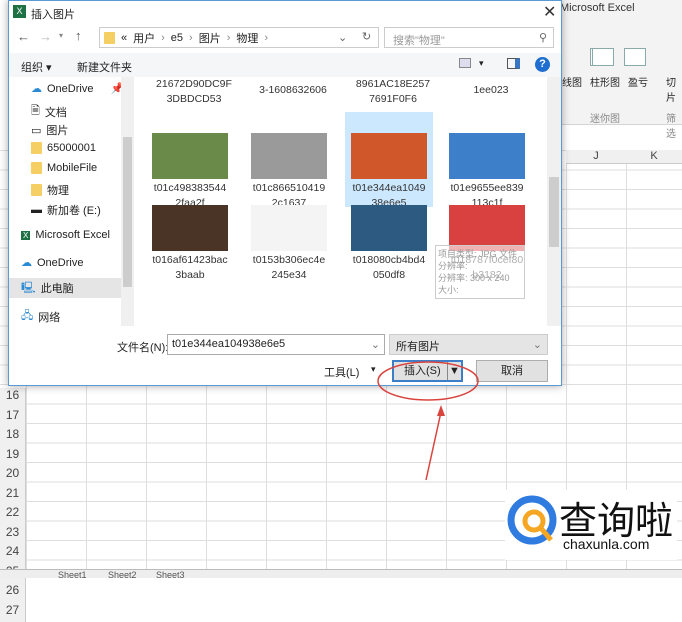 The height and width of the screenshot is (622, 682). Describe the element at coordinates (12, 612) in the screenshot. I see `row-header: 27` at that location.